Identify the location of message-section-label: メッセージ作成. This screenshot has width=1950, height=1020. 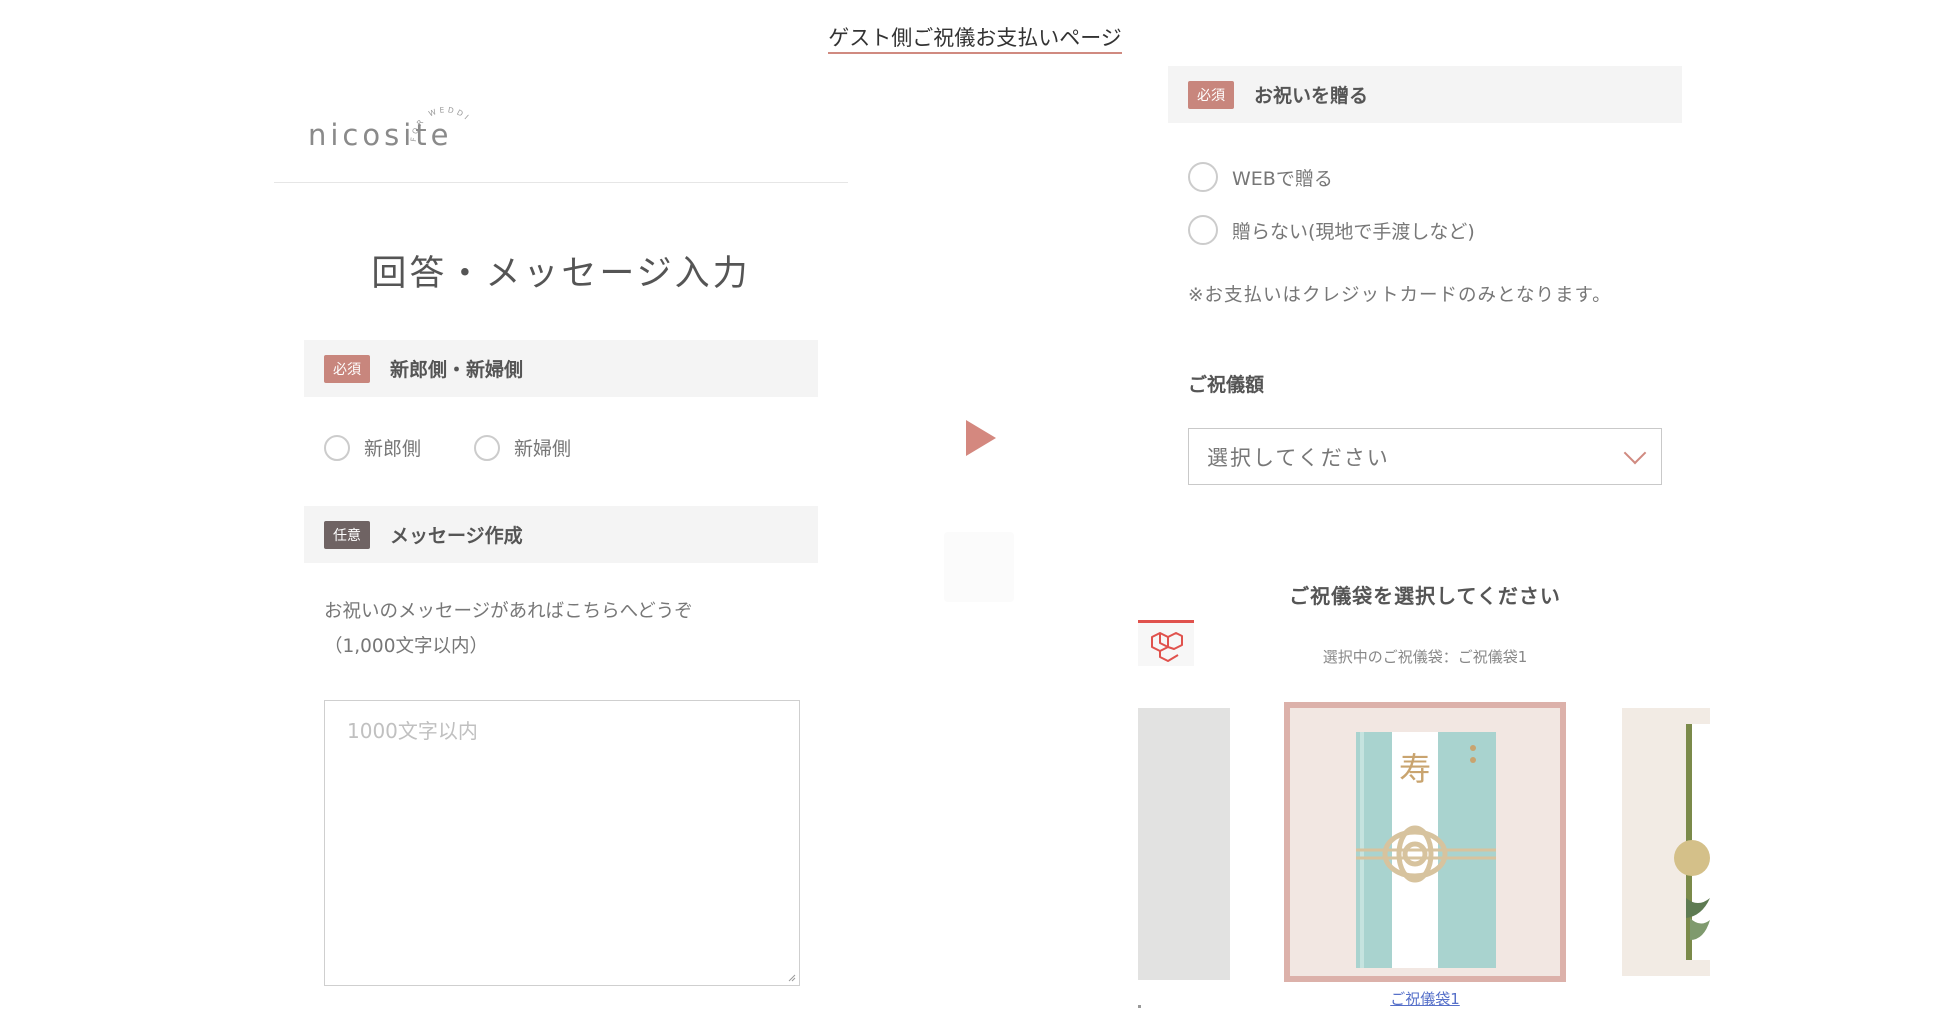
(456, 536).